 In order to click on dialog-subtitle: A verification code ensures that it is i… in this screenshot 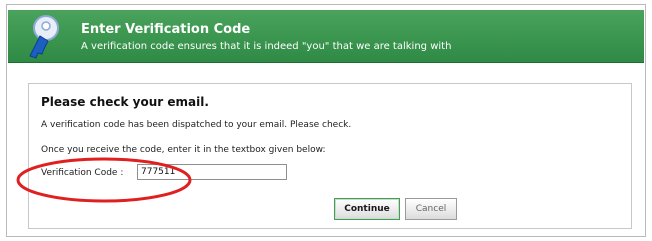, I will do `click(266, 46)`.